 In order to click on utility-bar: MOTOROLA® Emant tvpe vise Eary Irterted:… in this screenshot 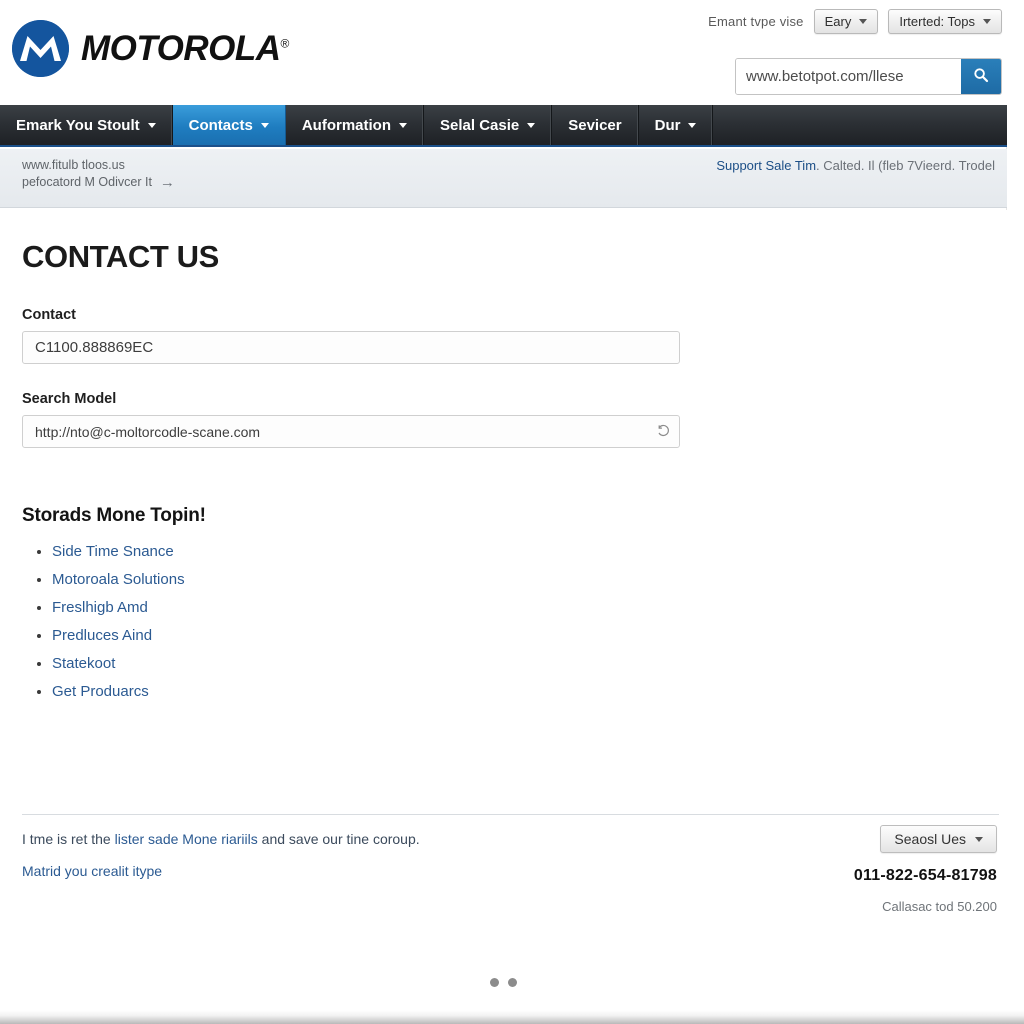, I will do `click(512, 52)`.